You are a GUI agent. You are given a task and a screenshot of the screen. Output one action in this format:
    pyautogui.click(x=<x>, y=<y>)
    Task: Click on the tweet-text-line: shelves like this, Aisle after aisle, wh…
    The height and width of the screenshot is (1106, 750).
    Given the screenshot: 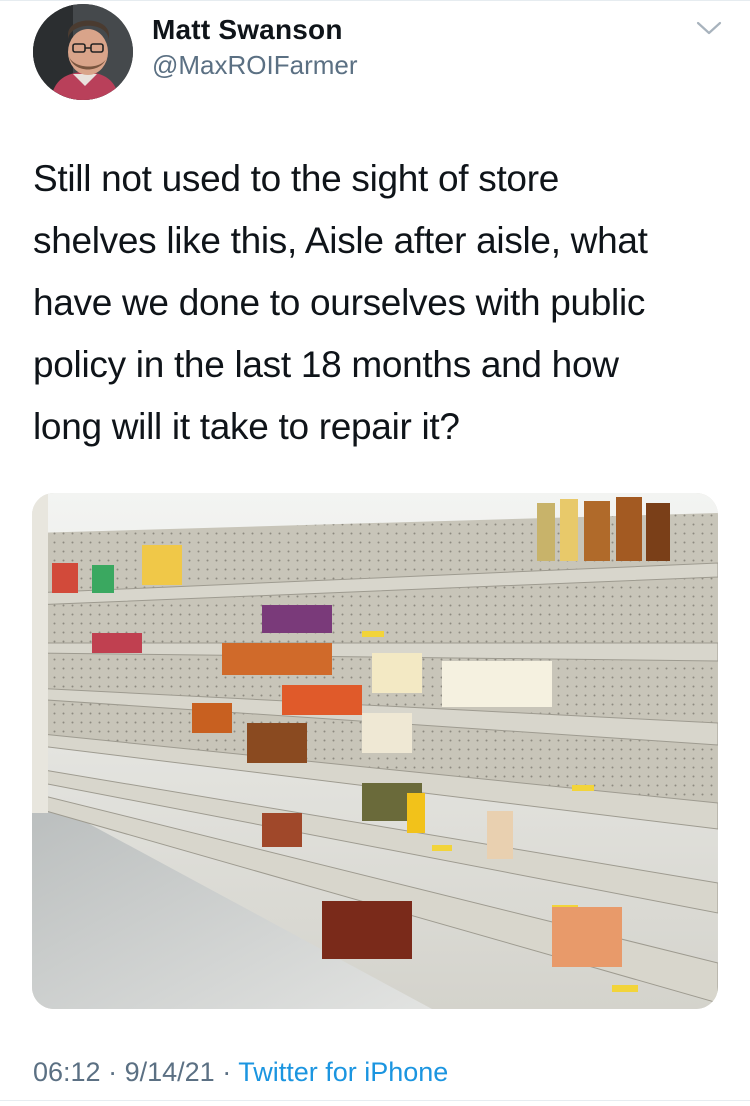 What is the action you would take?
    pyautogui.click(x=340, y=240)
    